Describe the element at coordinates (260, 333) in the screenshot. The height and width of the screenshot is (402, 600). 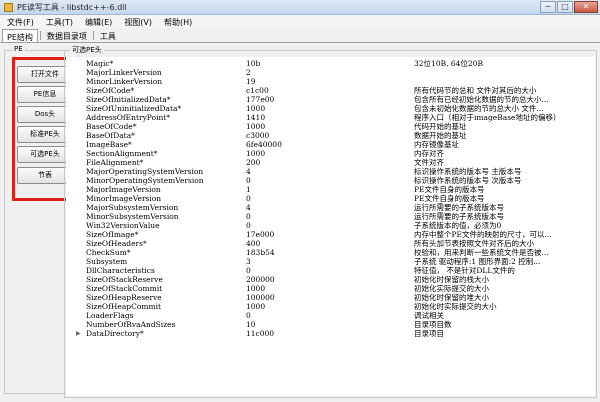
I see `field-value: 11c000` at that location.